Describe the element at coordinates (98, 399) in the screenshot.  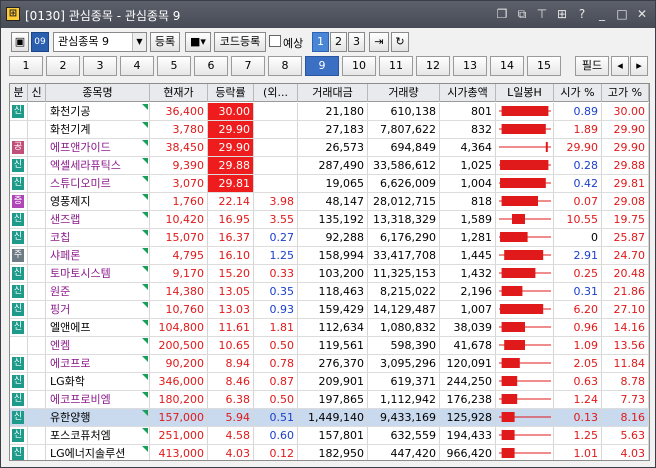
I see `stock-name: 에코프로비엠` at that location.